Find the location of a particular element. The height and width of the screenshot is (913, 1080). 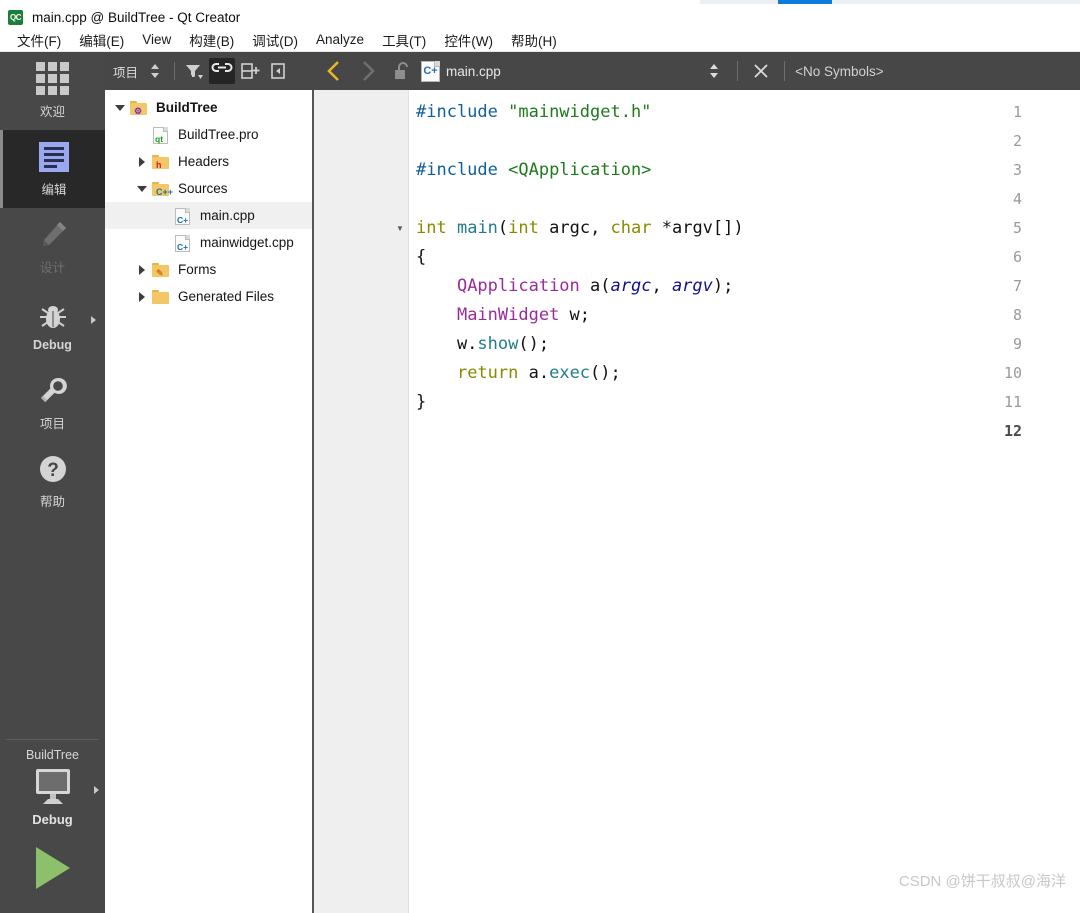

tree-row-label: main.cpp is located at coordinates (227, 215).